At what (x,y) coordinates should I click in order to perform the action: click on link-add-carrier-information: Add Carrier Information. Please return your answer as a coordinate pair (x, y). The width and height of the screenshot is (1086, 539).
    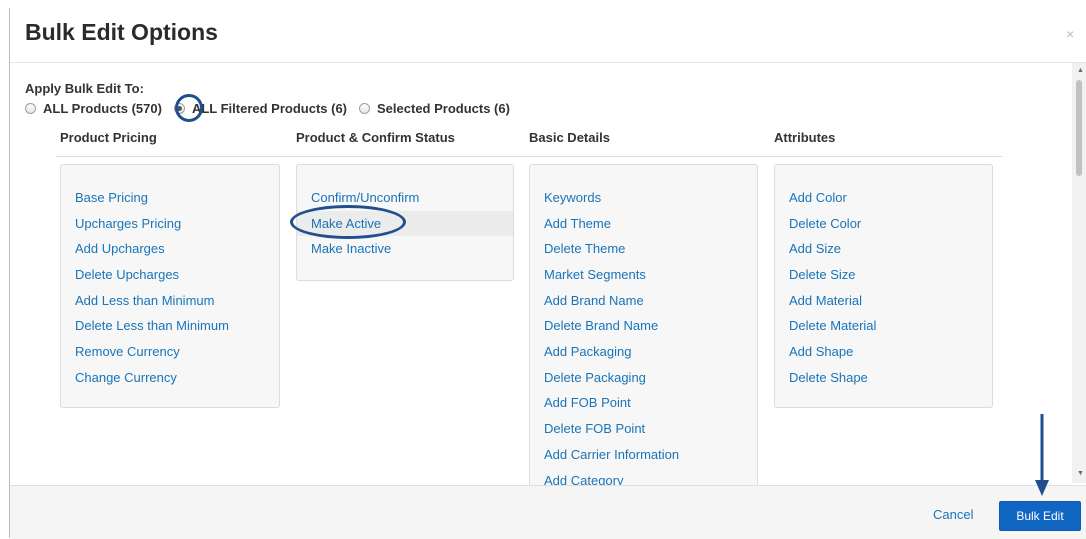
    Looking at the image, I should click on (643, 454).